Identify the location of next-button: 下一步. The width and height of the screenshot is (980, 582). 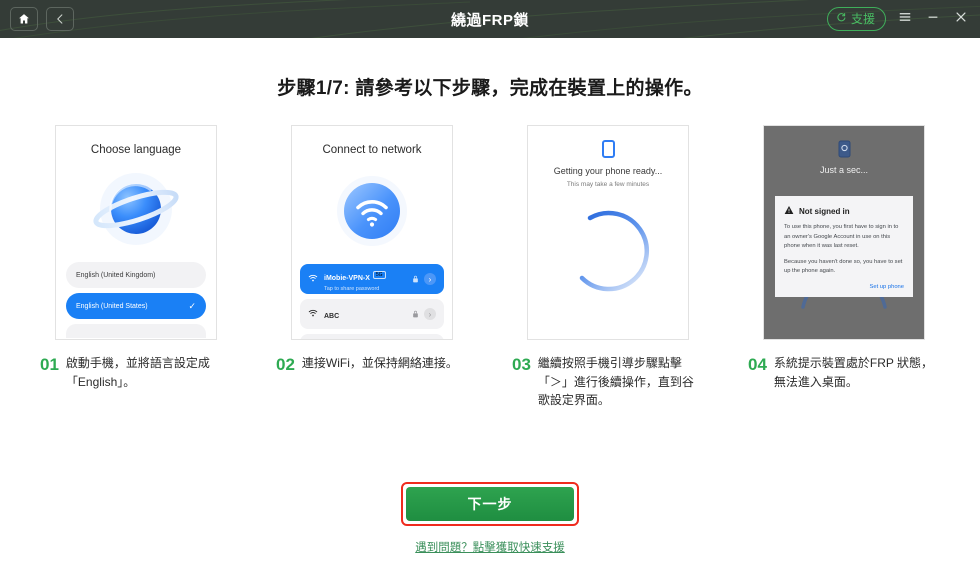
(490, 503).